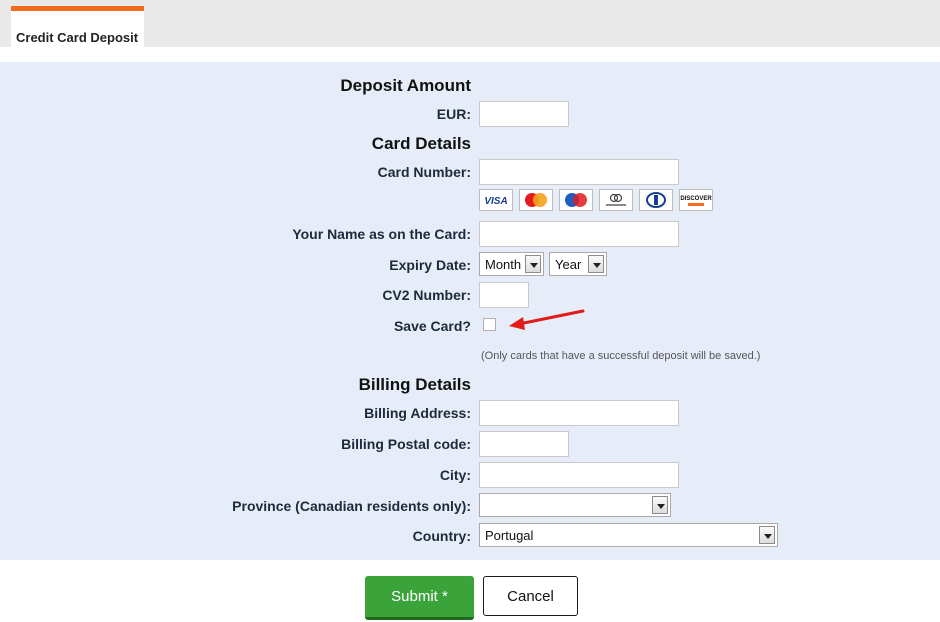  What do you see at coordinates (432, 326) in the screenshot?
I see `save-card-label: Save Card?` at bounding box center [432, 326].